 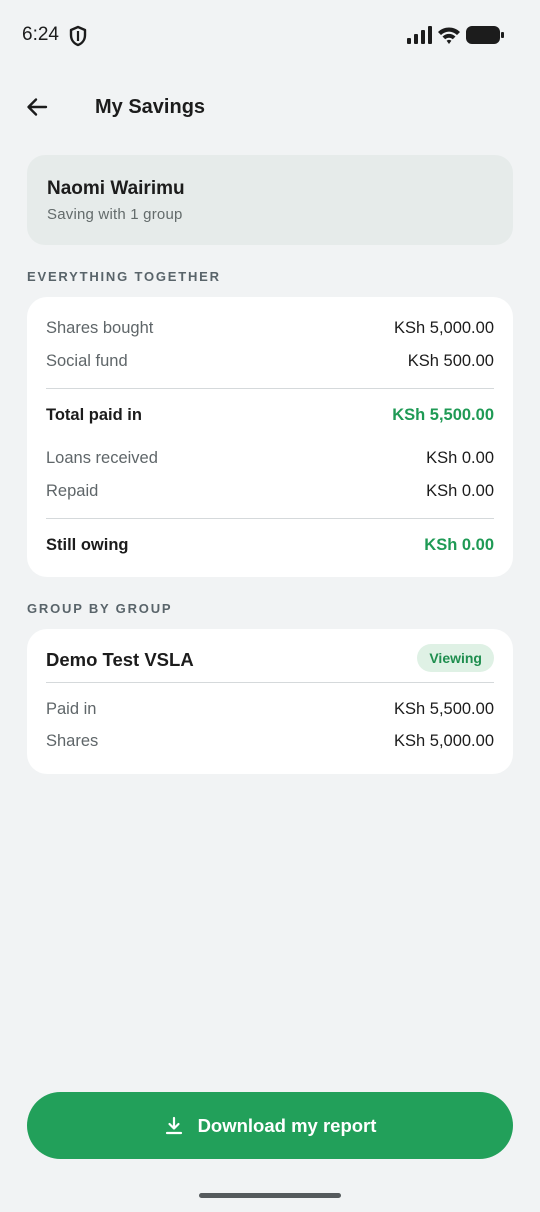 What do you see at coordinates (270, 741) in the screenshot?
I see `row-group-shares: Shares KSh 5,000.00` at bounding box center [270, 741].